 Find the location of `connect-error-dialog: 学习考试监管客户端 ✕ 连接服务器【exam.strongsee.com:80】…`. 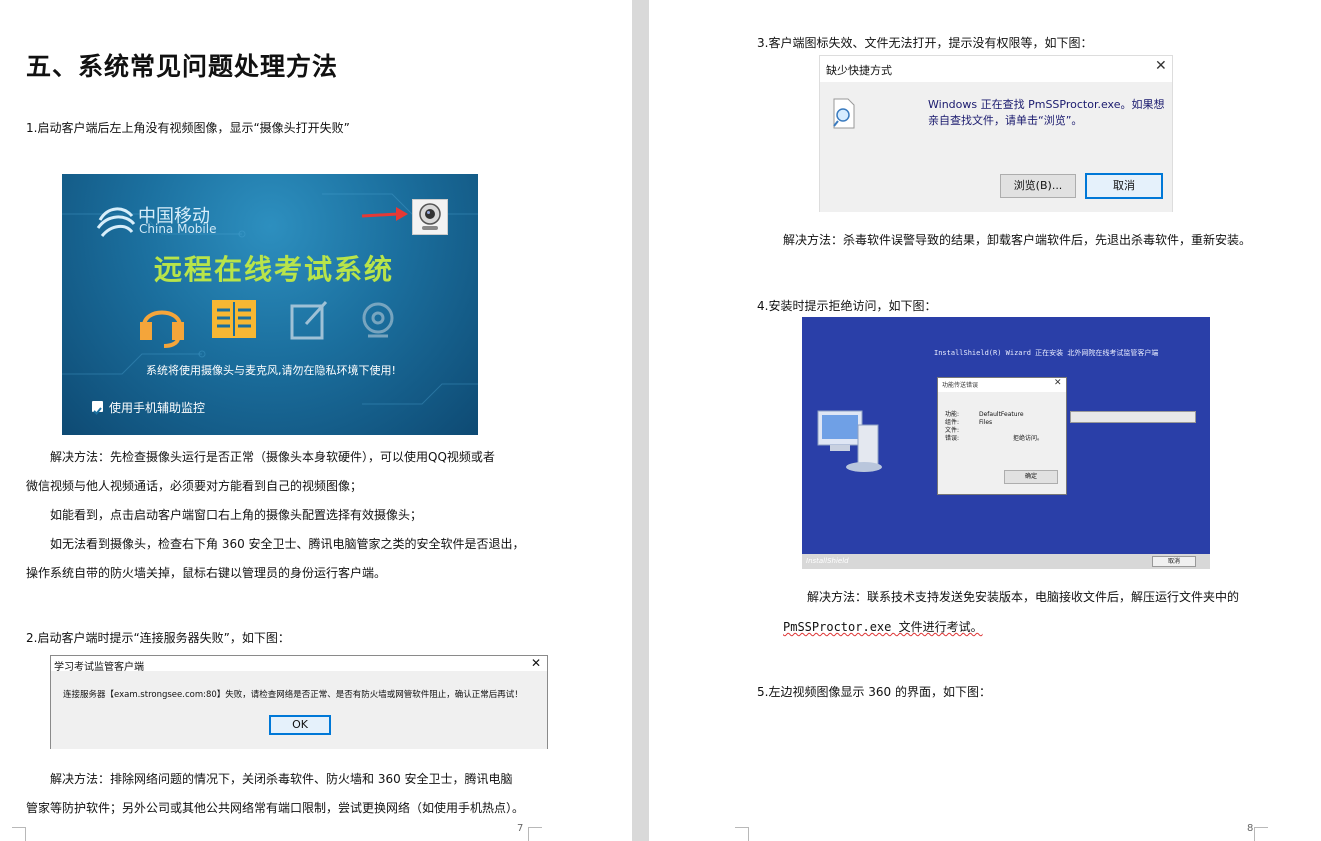

connect-error-dialog: 学习考试监管客户端 ✕ 连接服务器【exam.strongsee.com:80】… is located at coordinates (299, 702).